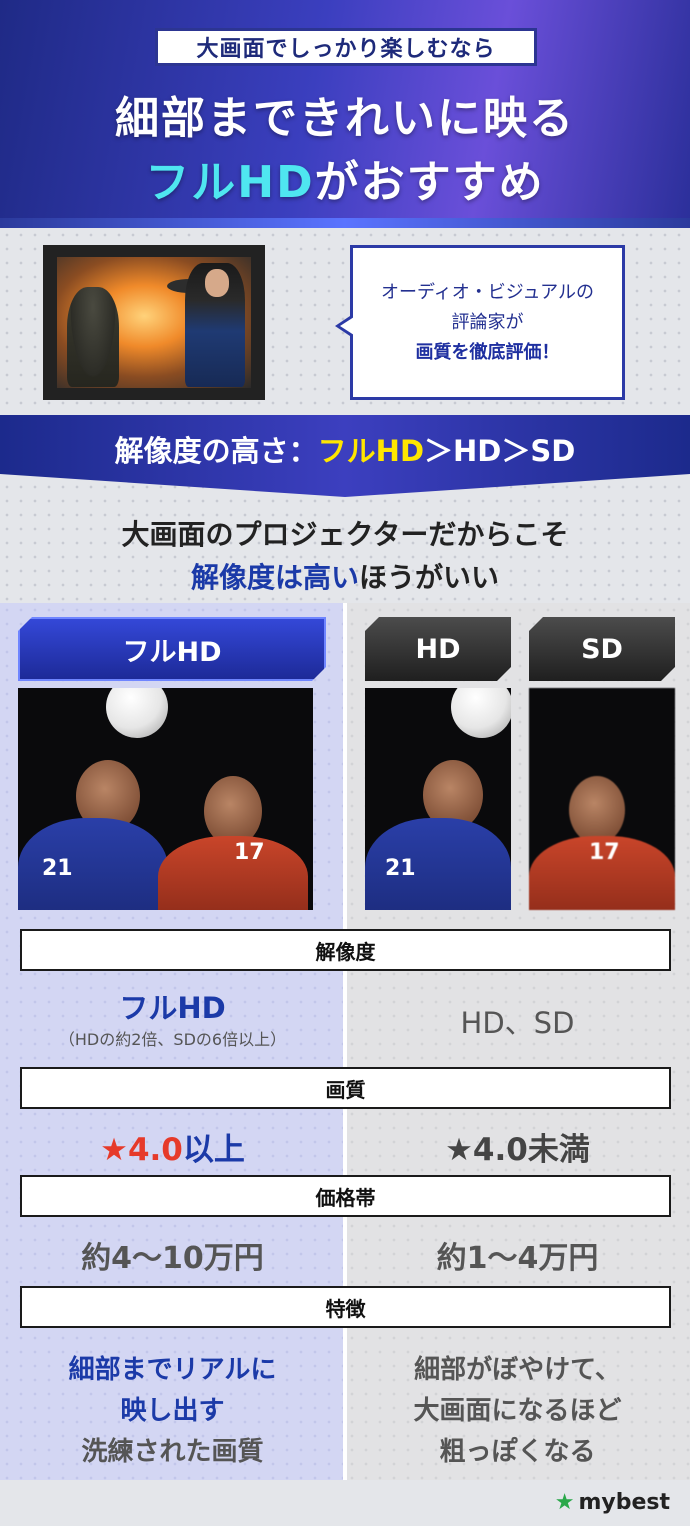  Describe the element at coordinates (172, 1008) in the screenshot. I see `full-hd-resolution: フルHD` at that location.